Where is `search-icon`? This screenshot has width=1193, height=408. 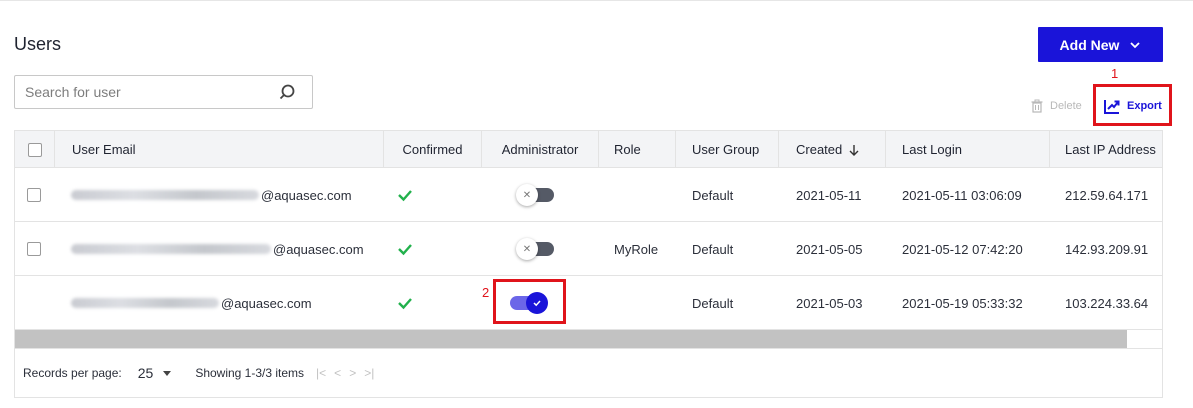 search-icon is located at coordinates (287, 92).